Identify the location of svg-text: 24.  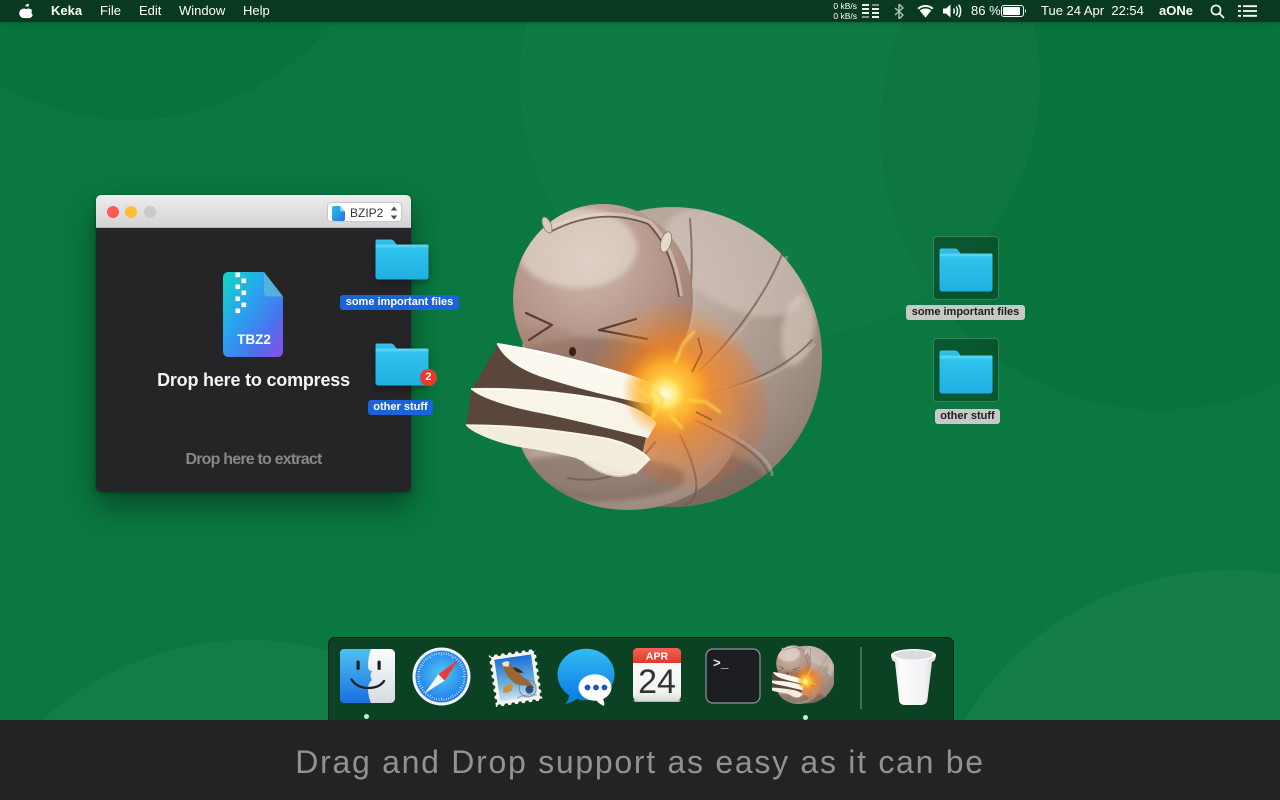
(657, 682).